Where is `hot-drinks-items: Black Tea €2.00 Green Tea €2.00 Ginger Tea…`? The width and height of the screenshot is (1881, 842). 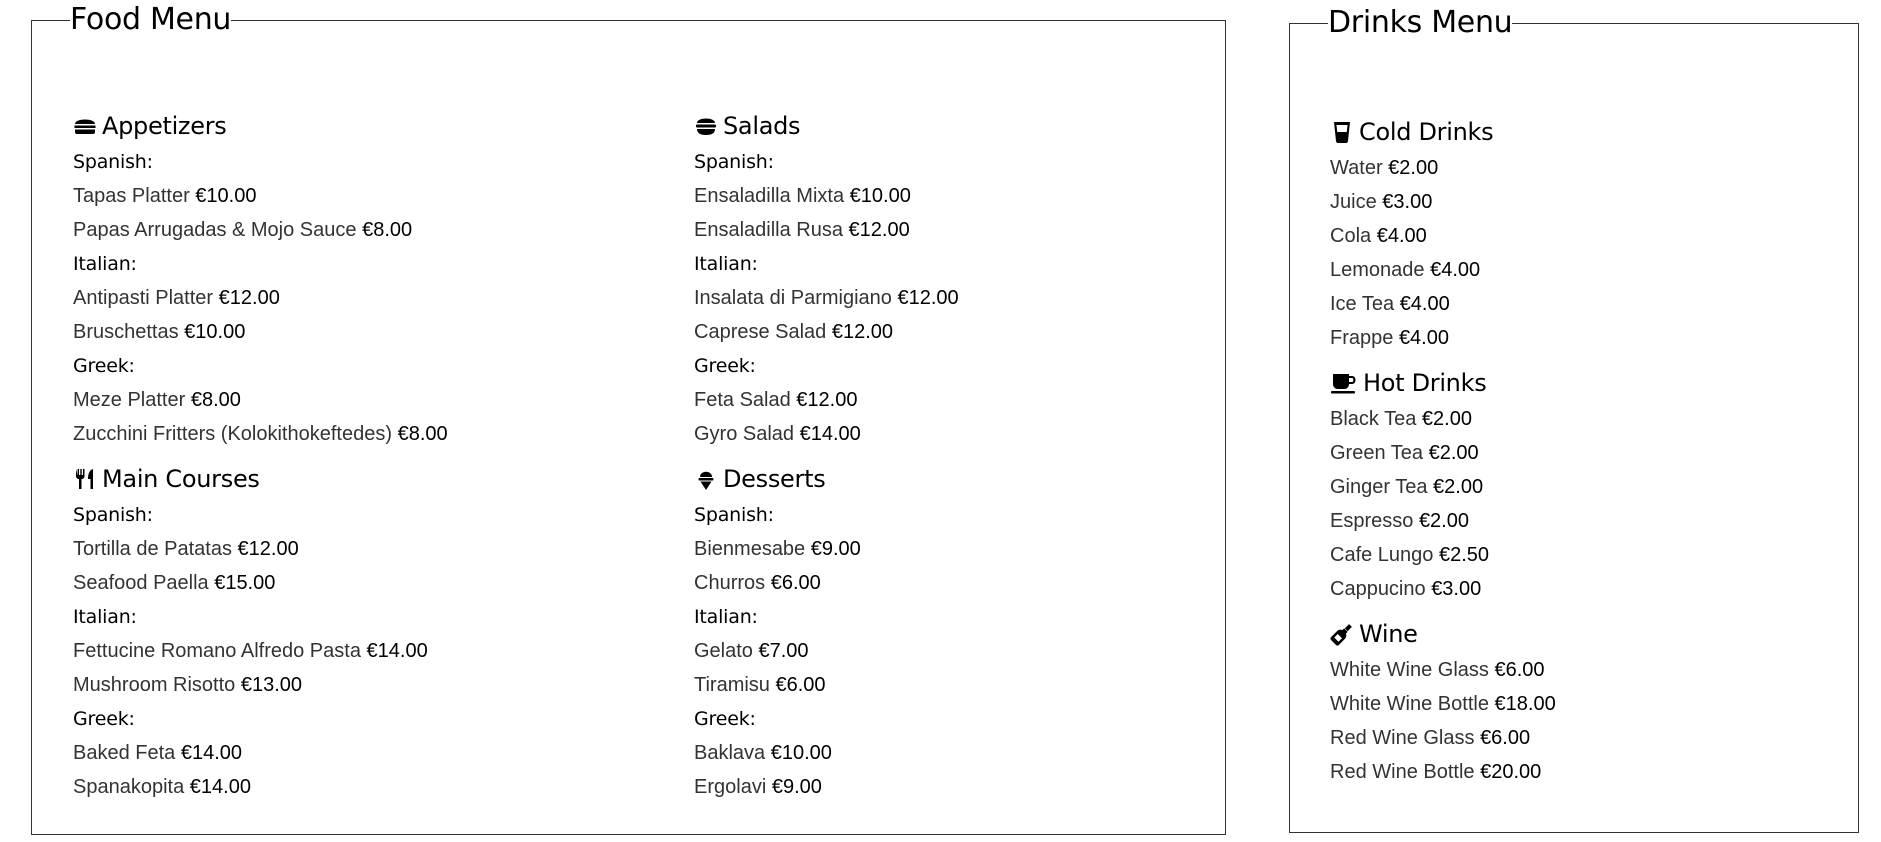
hot-drinks-items: Black Tea €2.00 Green Tea €2.00 Ginger Tea… is located at coordinates (1443, 504).